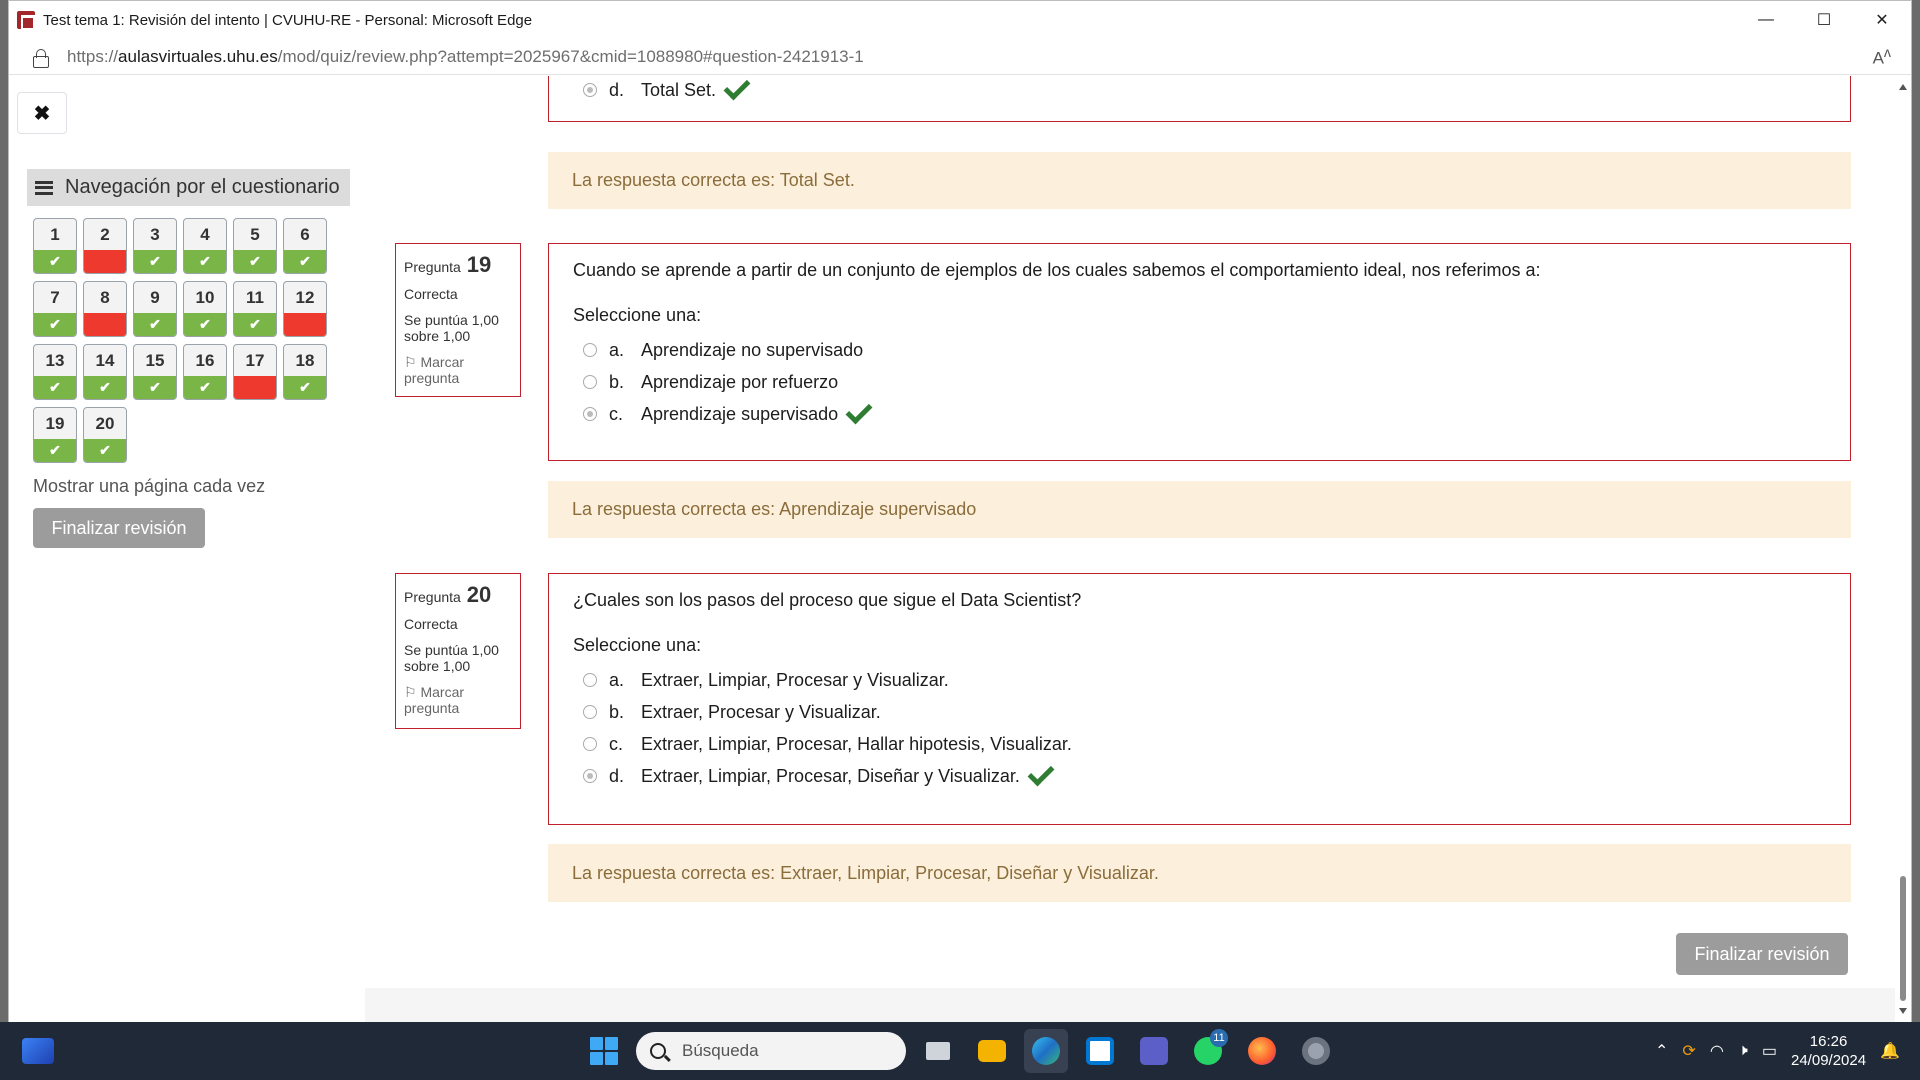  What do you see at coordinates (637, 315) in the screenshot?
I see `select-prompt: Seleccione una:` at bounding box center [637, 315].